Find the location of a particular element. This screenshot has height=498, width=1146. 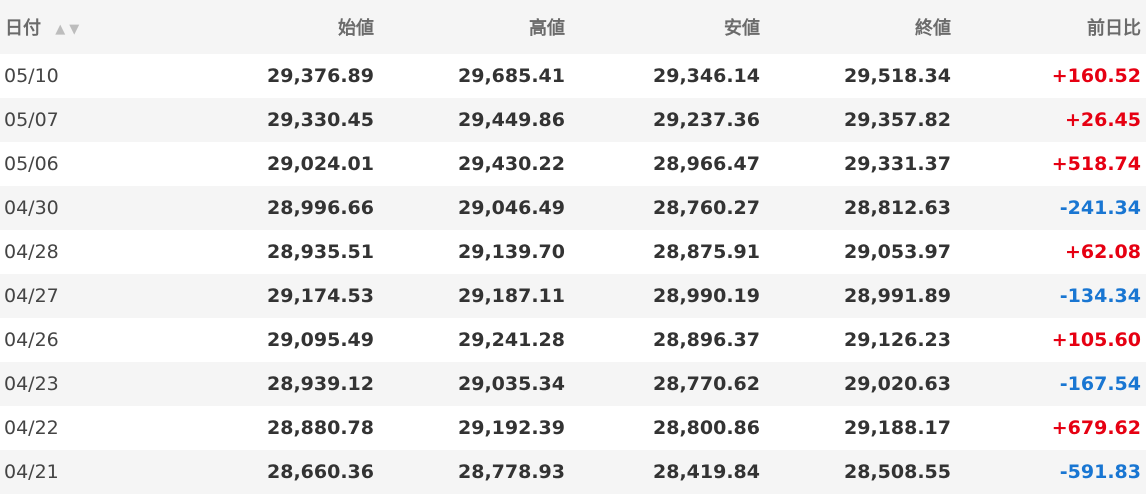

cell-open: 28,935.51 is located at coordinates (278, 252).